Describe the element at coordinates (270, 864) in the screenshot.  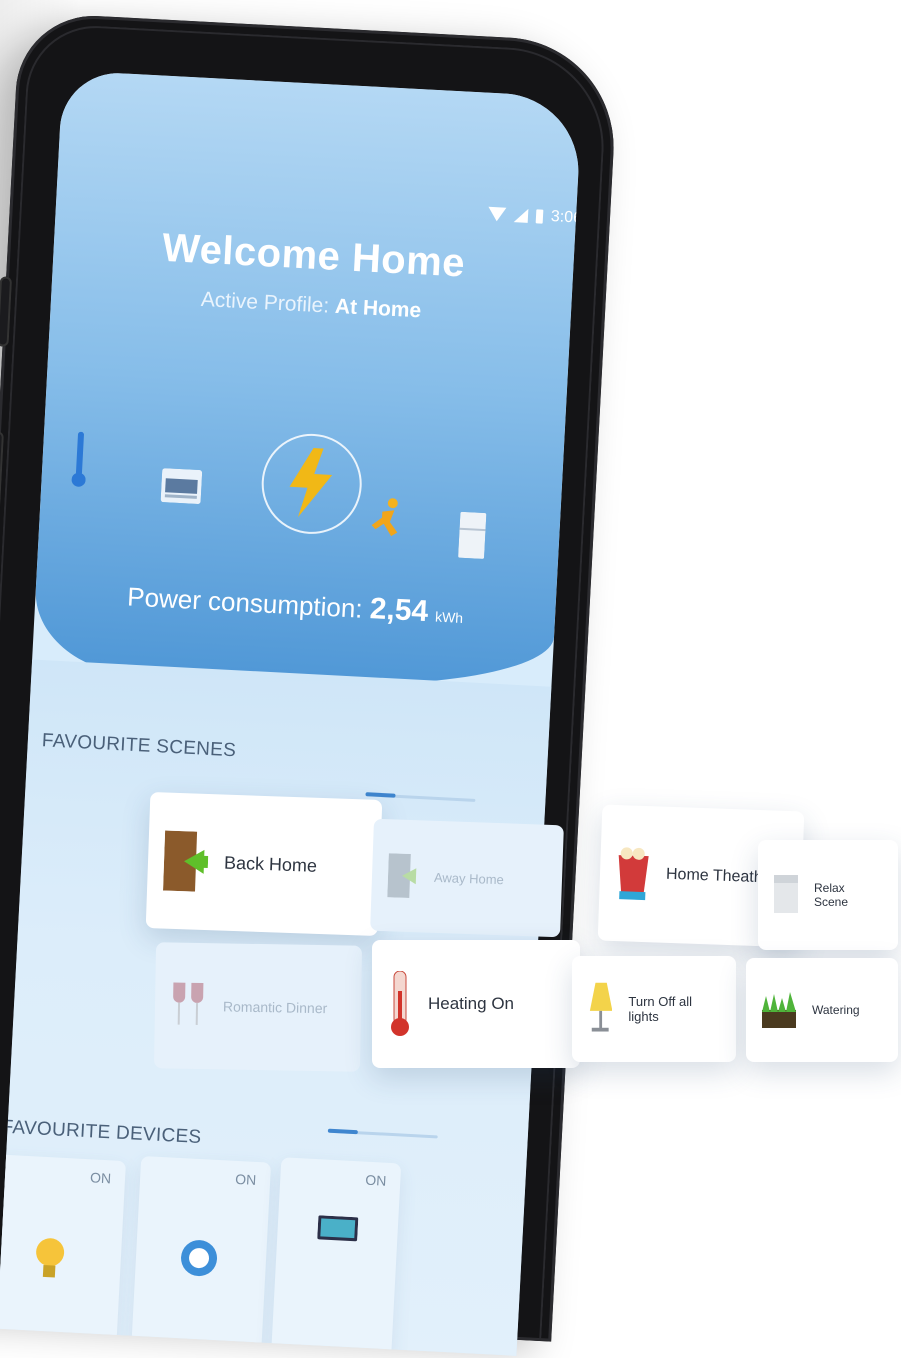
I see `scene-label: Back Home` at that location.